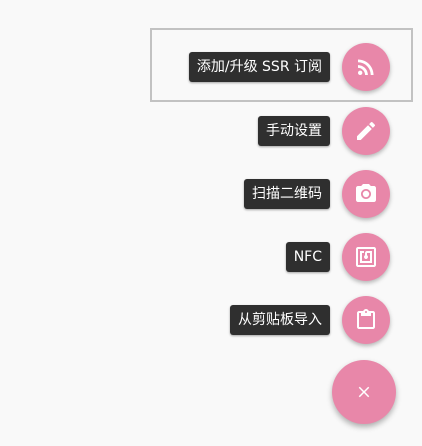 The image size is (422, 446). I want to click on fab-label-ssr-subscription: 添加/升级 SSR 订阅, so click(259, 67).